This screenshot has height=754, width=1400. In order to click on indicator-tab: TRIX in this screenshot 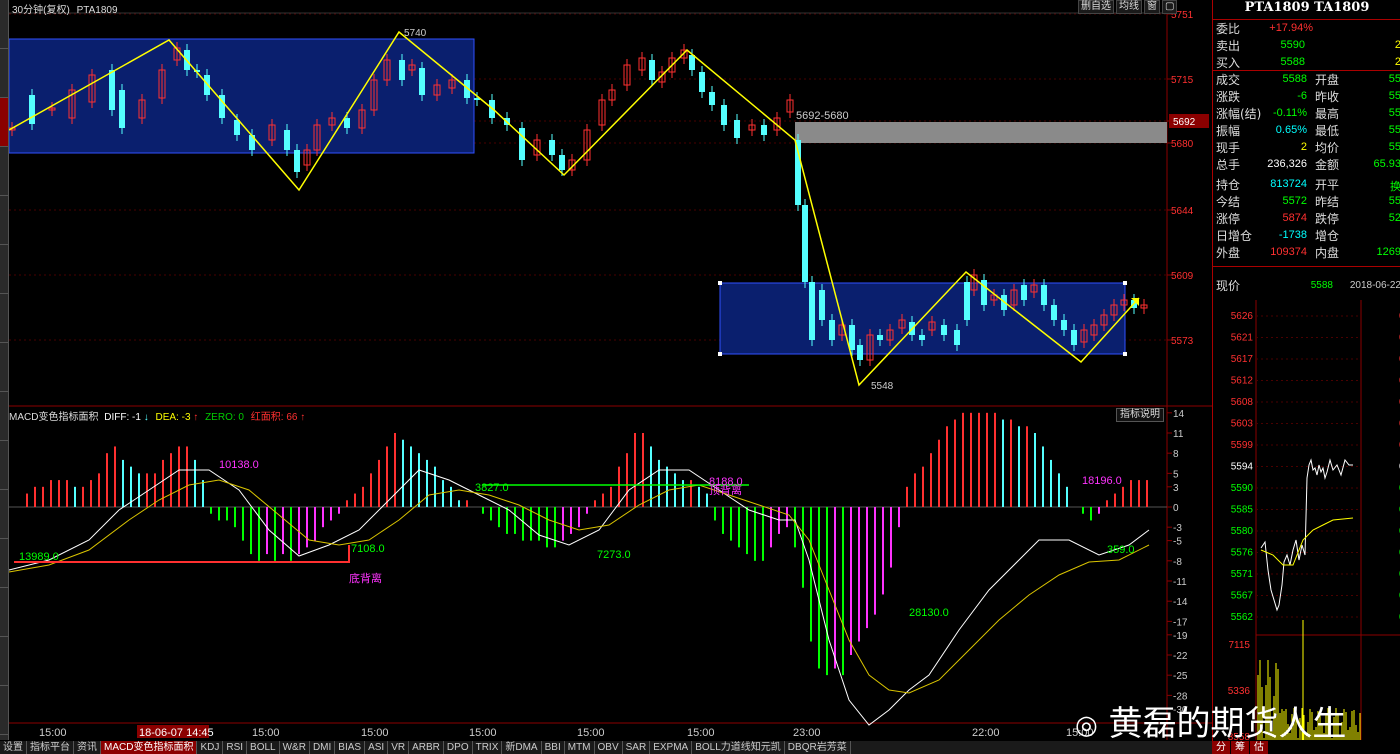, I will do `click(488, 747)`.